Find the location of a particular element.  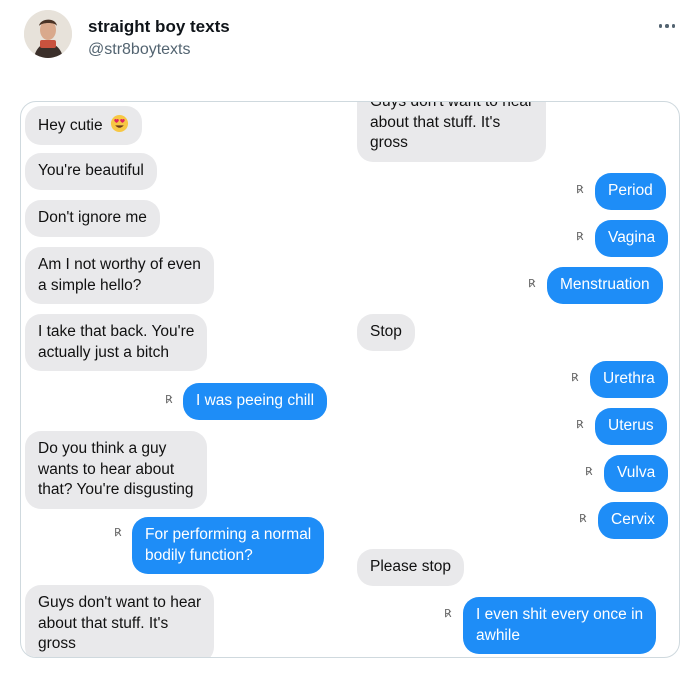

message-bubble: Cervix is located at coordinates (633, 520).